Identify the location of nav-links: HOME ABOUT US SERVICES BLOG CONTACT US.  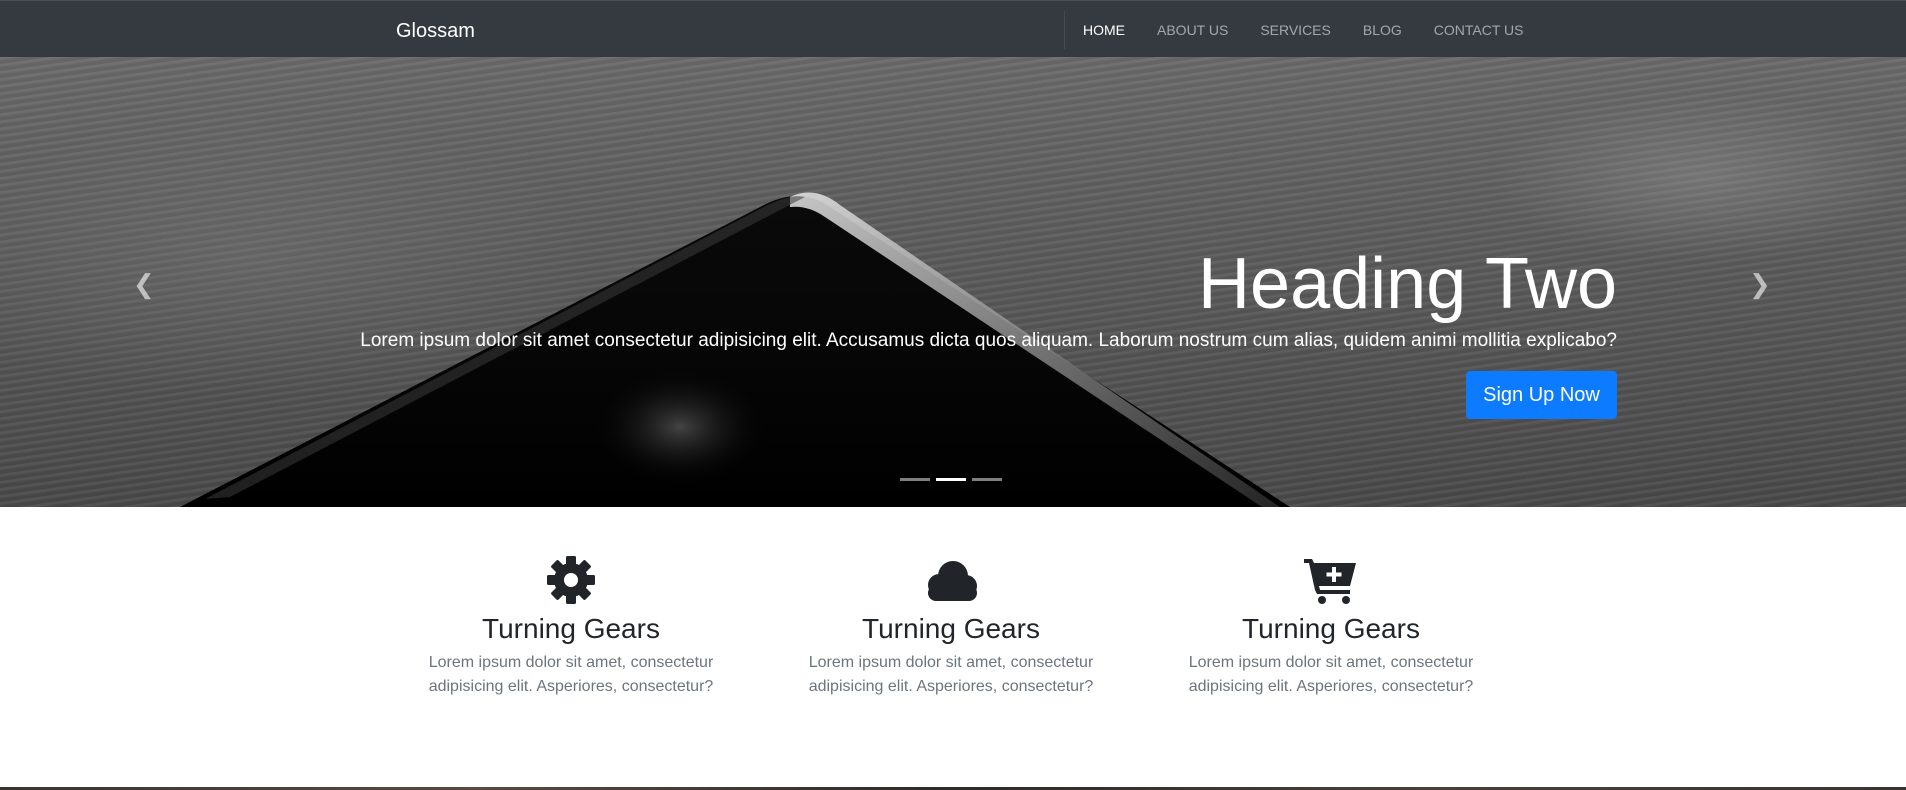
(1319, 30).